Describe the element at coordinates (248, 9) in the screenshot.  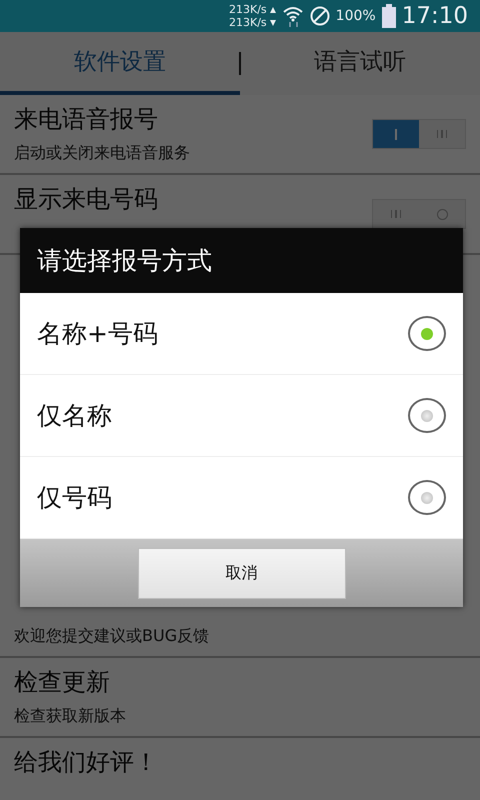
I see `upload-speed: 213K/s` at that location.